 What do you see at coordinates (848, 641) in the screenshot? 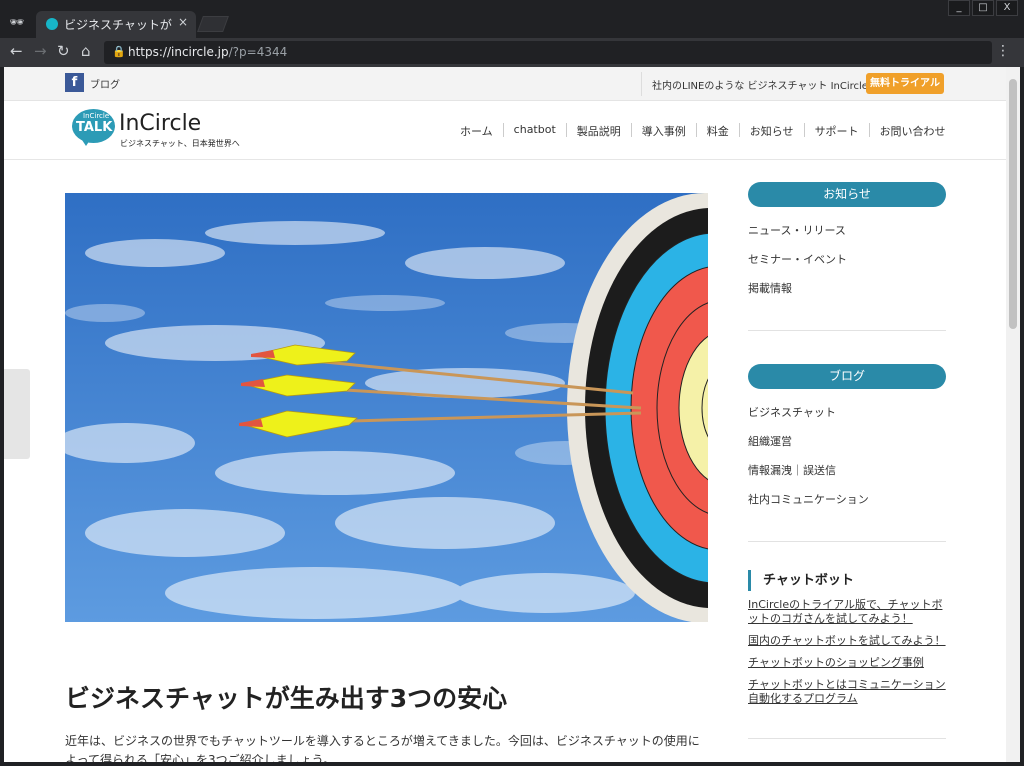
I see `sidebar-chatbot-link: 国内のチャットボットを試してみよう！` at bounding box center [848, 641].